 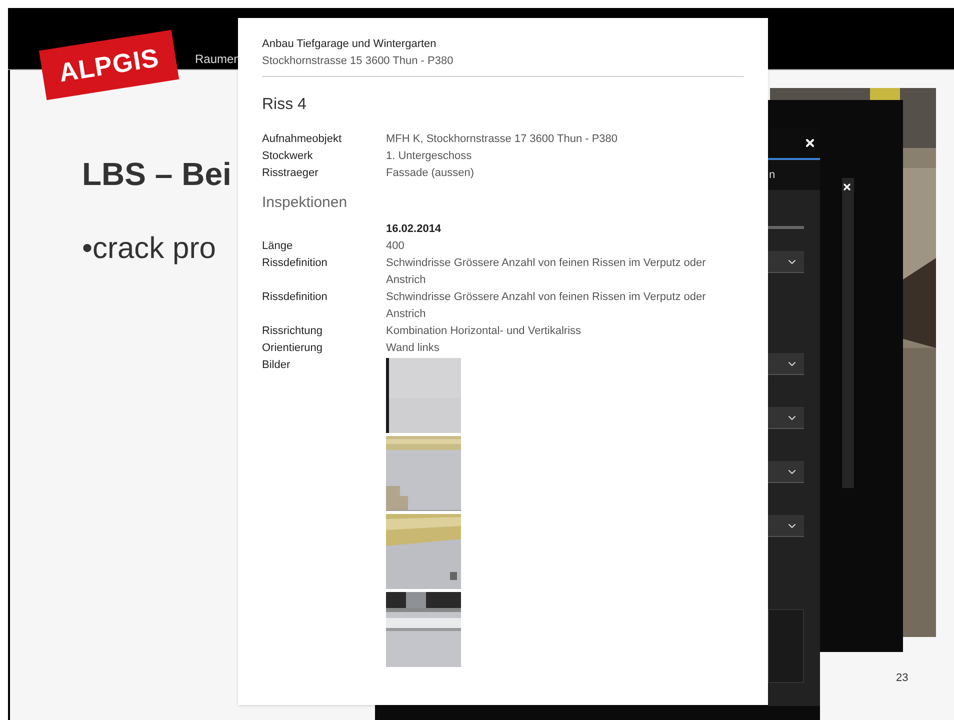 What do you see at coordinates (502, 139) in the screenshot?
I see `field-value: MFH K, Stockhornstrasse 17 3600 Thun - P380` at bounding box center [502, 139].